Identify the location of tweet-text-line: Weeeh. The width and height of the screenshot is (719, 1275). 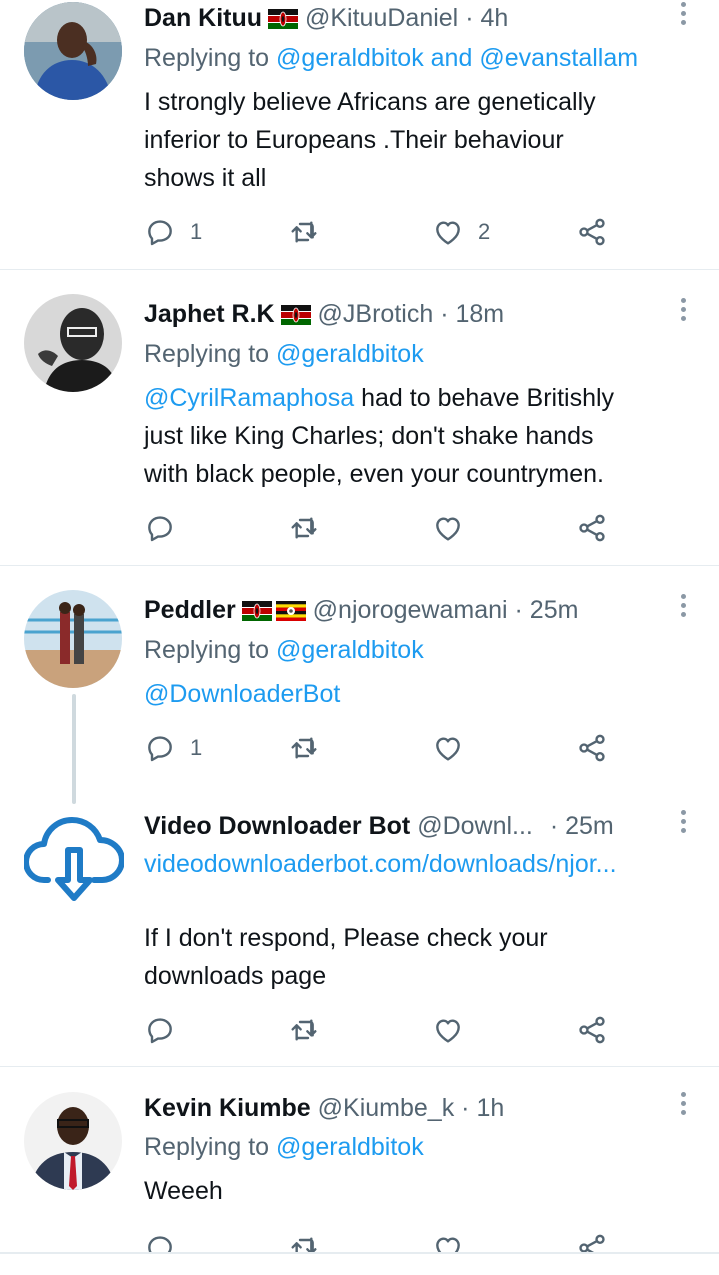
(183, 1191).